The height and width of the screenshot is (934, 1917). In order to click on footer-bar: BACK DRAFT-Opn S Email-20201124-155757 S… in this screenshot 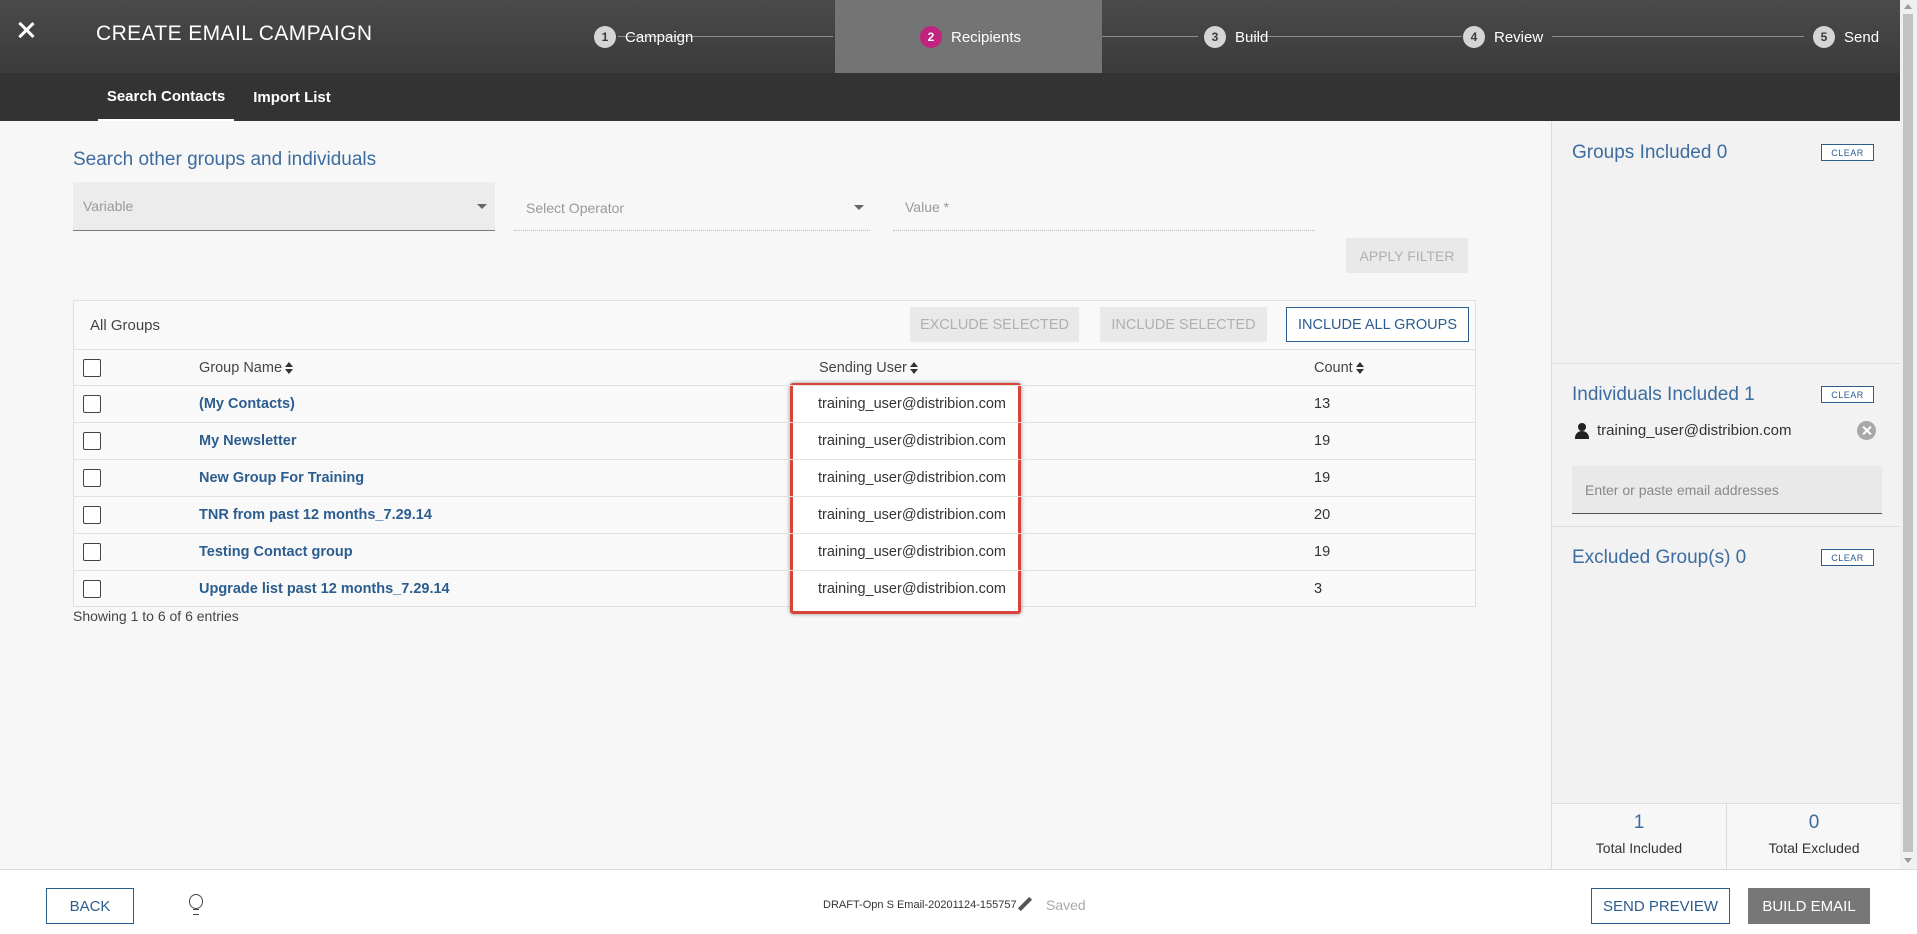, I will do `click(958, 901)`.